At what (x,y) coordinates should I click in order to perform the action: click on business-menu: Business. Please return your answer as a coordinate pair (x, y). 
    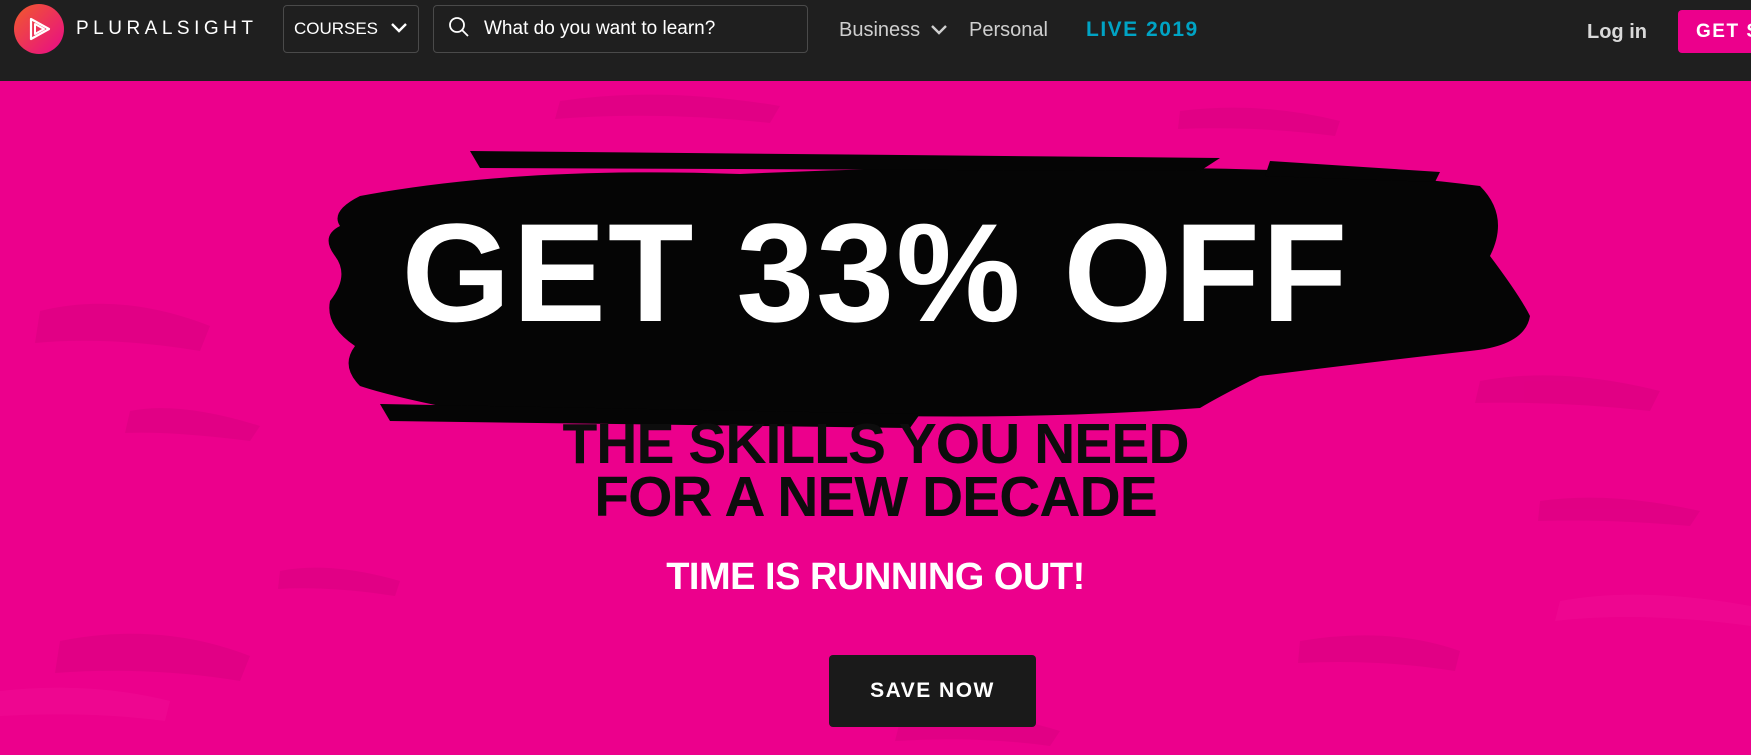
    Looking at the image, I should click on (893, 30).